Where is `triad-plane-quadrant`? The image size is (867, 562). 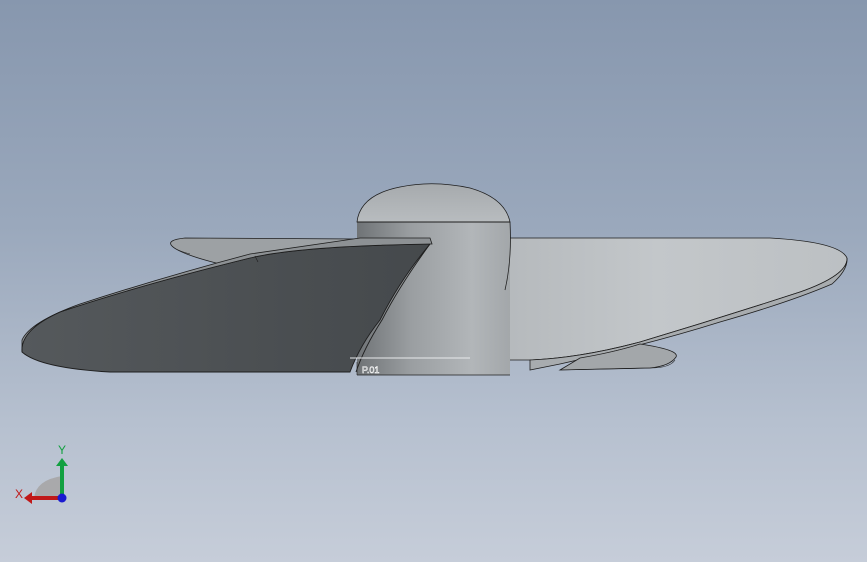
triad-plane-quadrant is located at coordinates (48, 487).